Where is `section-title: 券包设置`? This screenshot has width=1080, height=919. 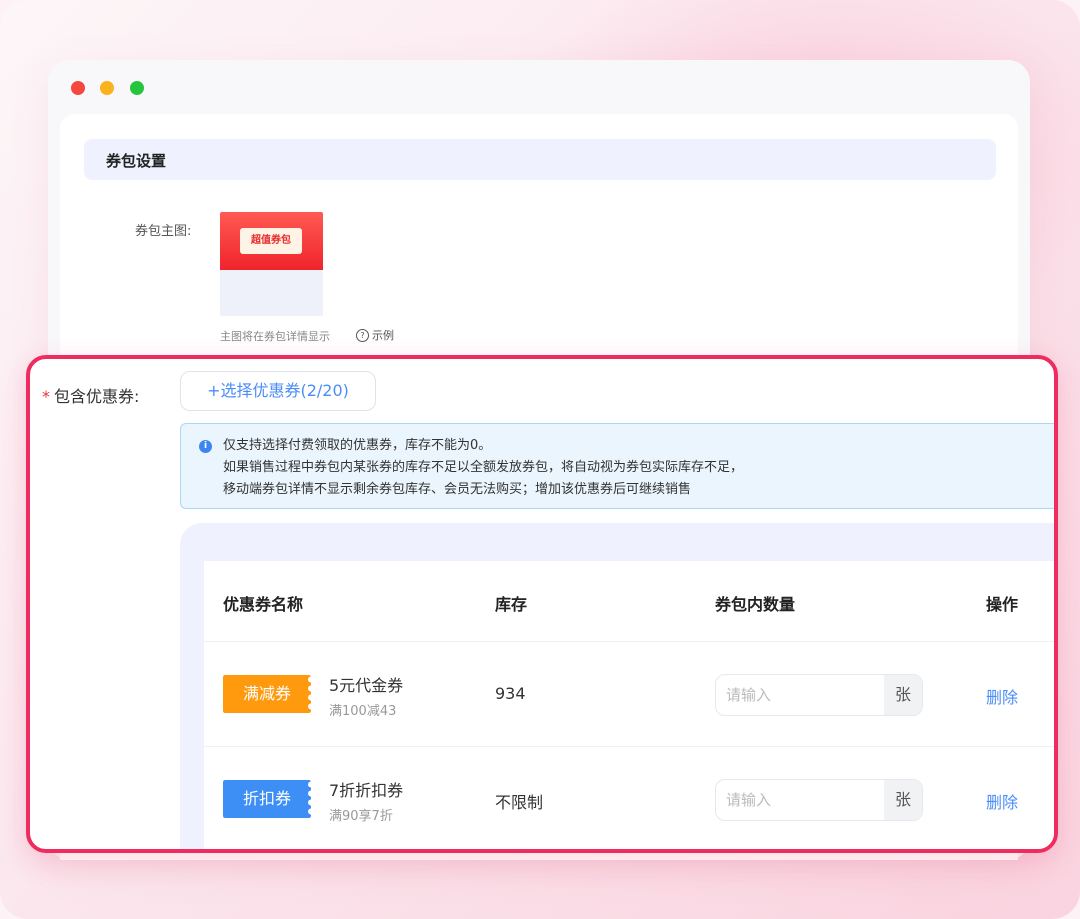 section-title: 券包设置 is located at coordinates (136, 161).